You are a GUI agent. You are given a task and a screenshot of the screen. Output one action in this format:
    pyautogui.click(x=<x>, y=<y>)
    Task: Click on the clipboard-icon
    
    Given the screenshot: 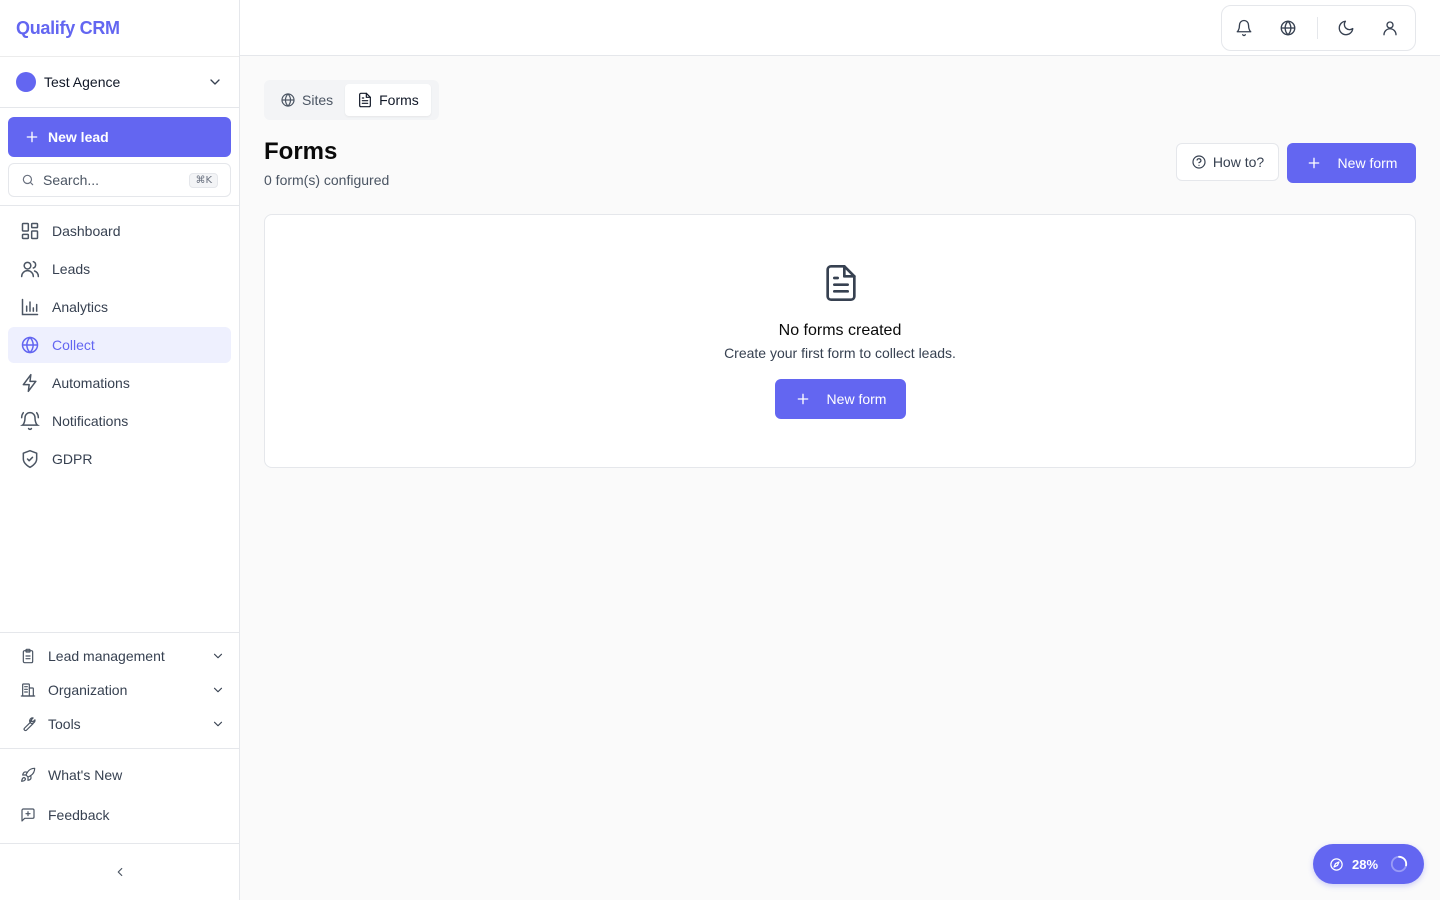 What is the action you would take?
    pyautogui.click(x=28, y=656)
    